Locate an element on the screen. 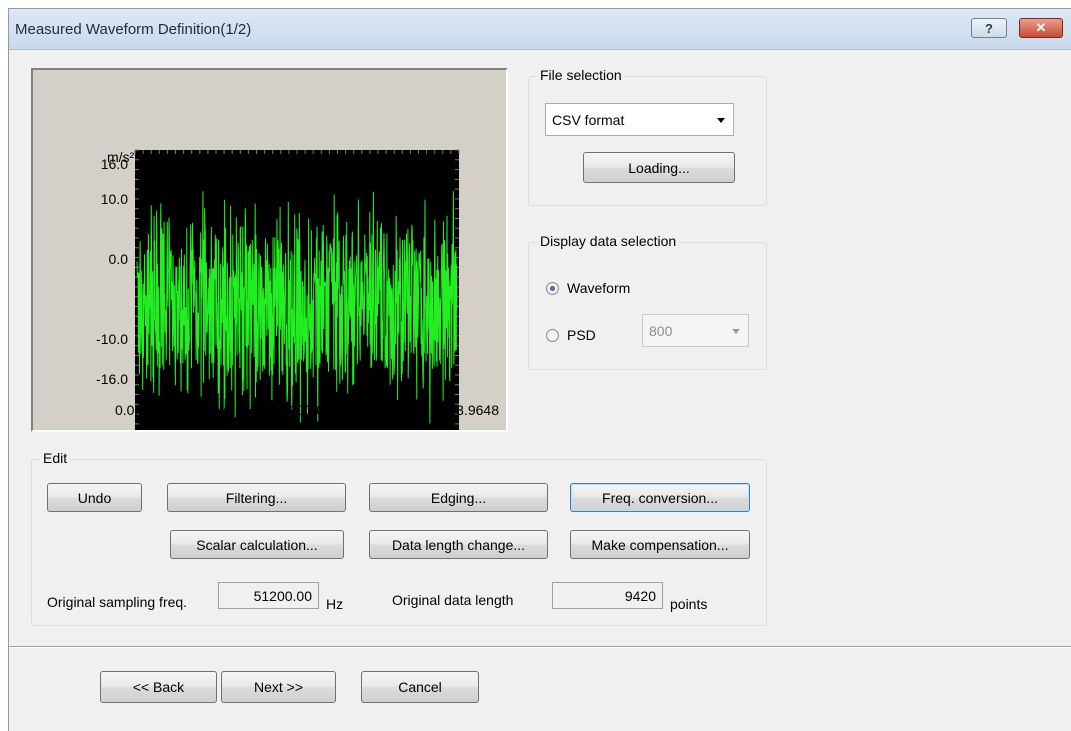 Image resolution: width=1071 pixels, height=731 pixels. psd-radio-label: PSD is located at coordinates (581, 335).